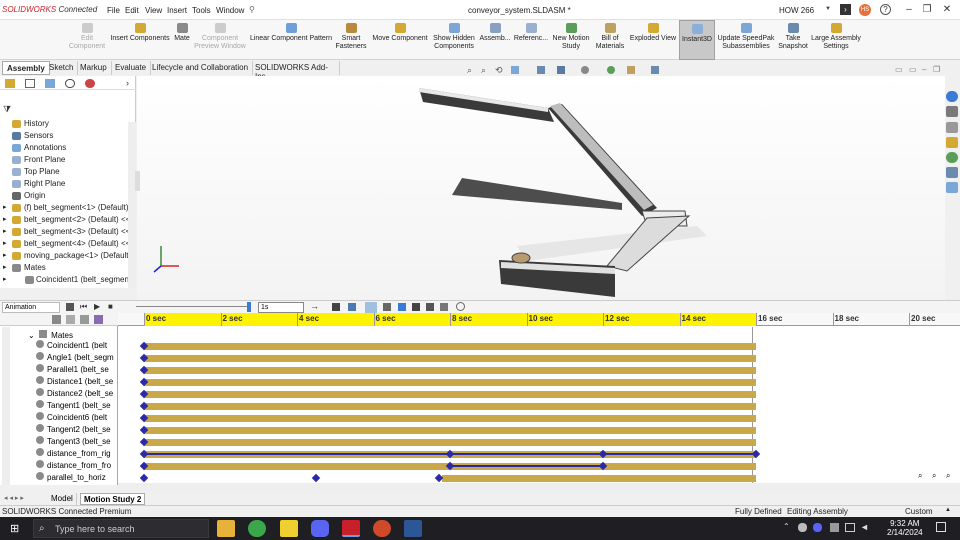  Describe the element at coordinates (521, 258) in the screenshot. I see `moving-package` at that location.